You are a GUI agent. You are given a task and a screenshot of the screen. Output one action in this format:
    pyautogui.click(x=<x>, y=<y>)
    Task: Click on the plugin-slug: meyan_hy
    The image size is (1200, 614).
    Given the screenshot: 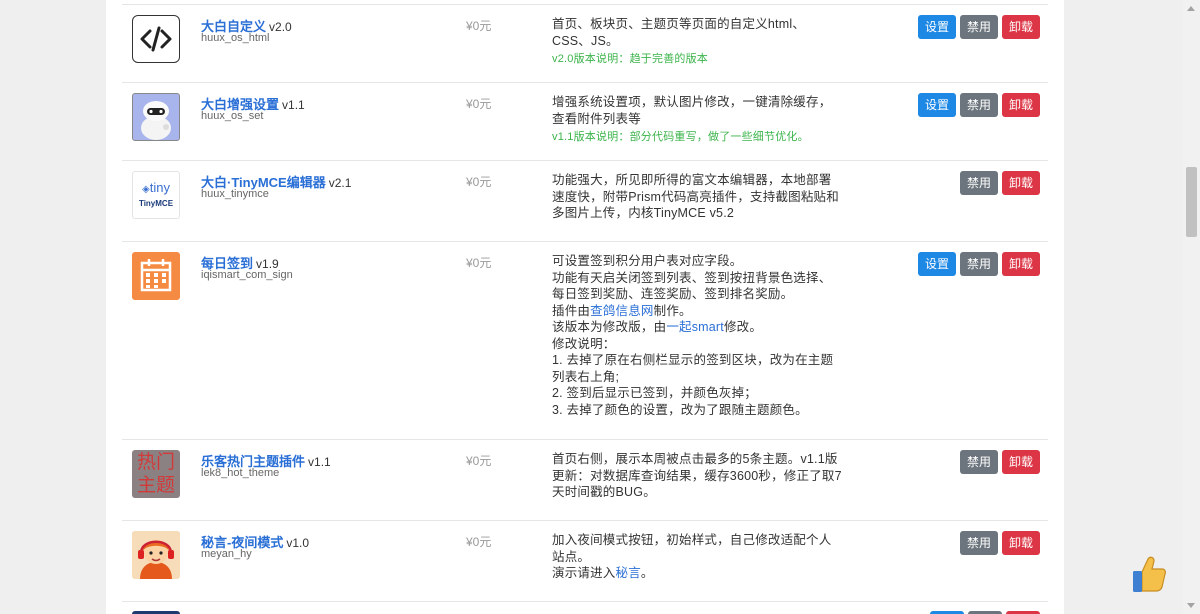 What is the action you would take?
    pyautogui.click(x=226, y=554)
    